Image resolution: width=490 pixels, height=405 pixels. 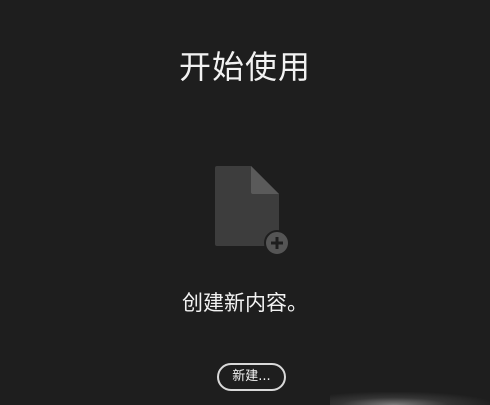 I want to click on decorative-glow, so click(x=410, y=398).